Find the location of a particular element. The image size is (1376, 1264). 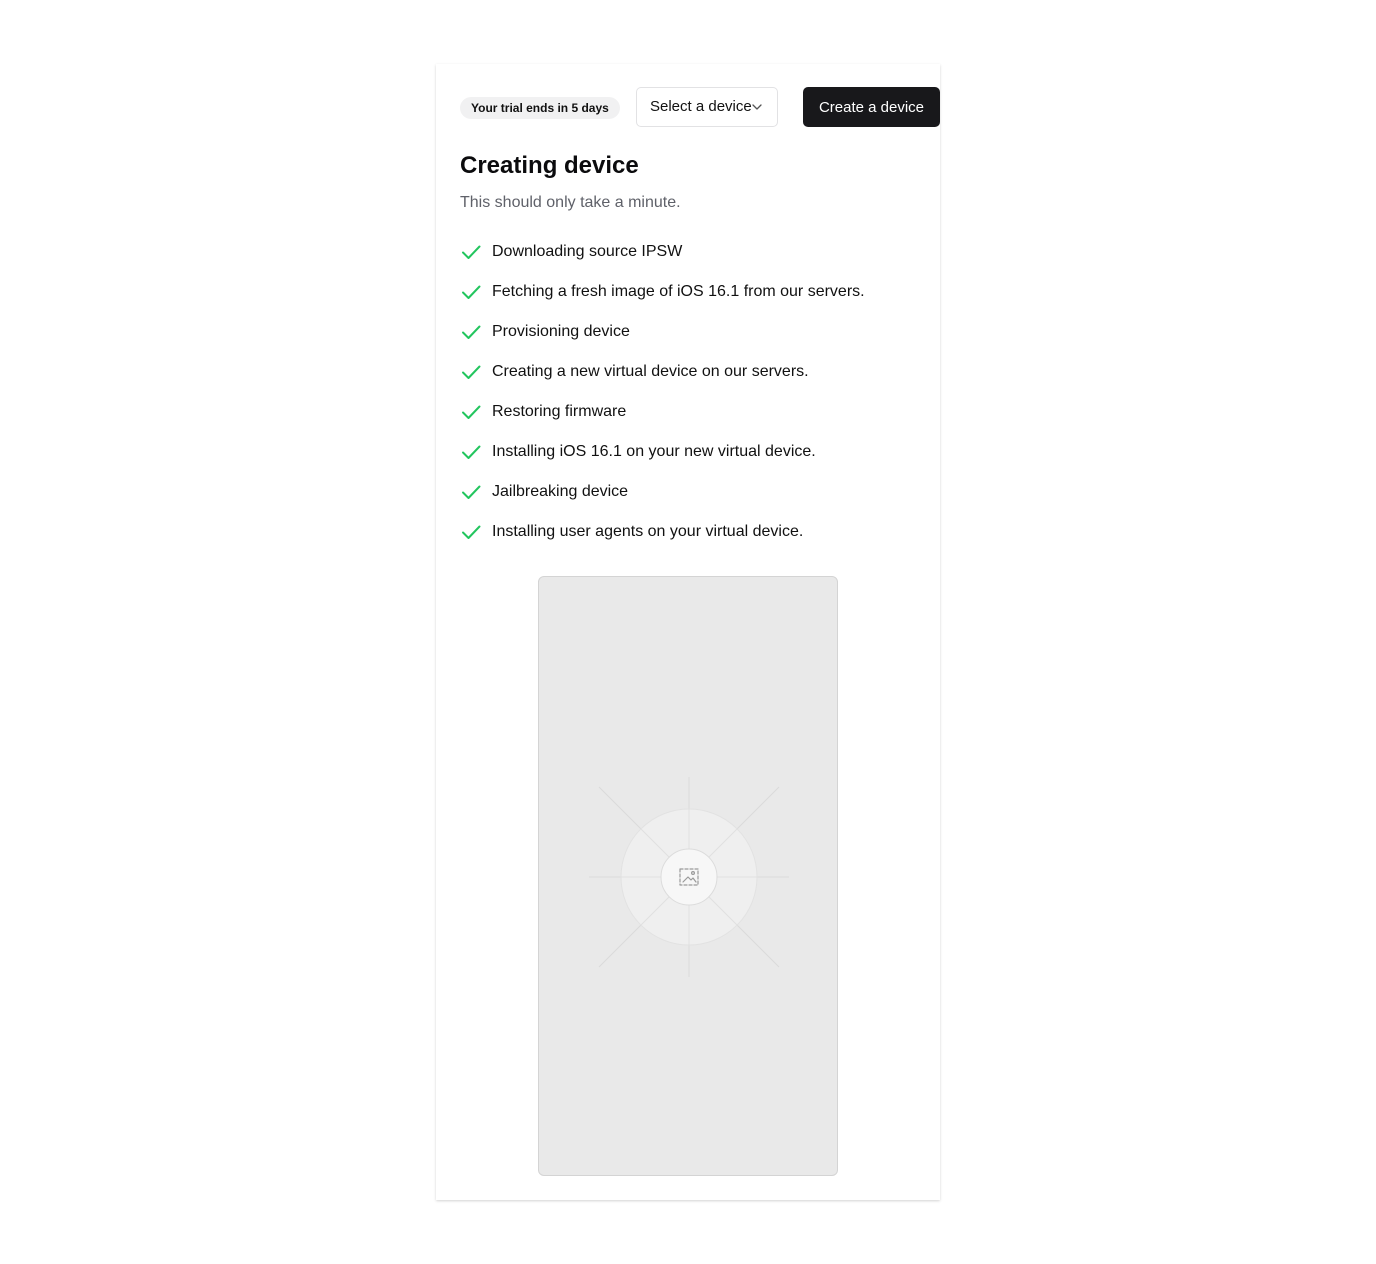

page-subtitle: This should only take a minute. is located at coordinates (570, 202).